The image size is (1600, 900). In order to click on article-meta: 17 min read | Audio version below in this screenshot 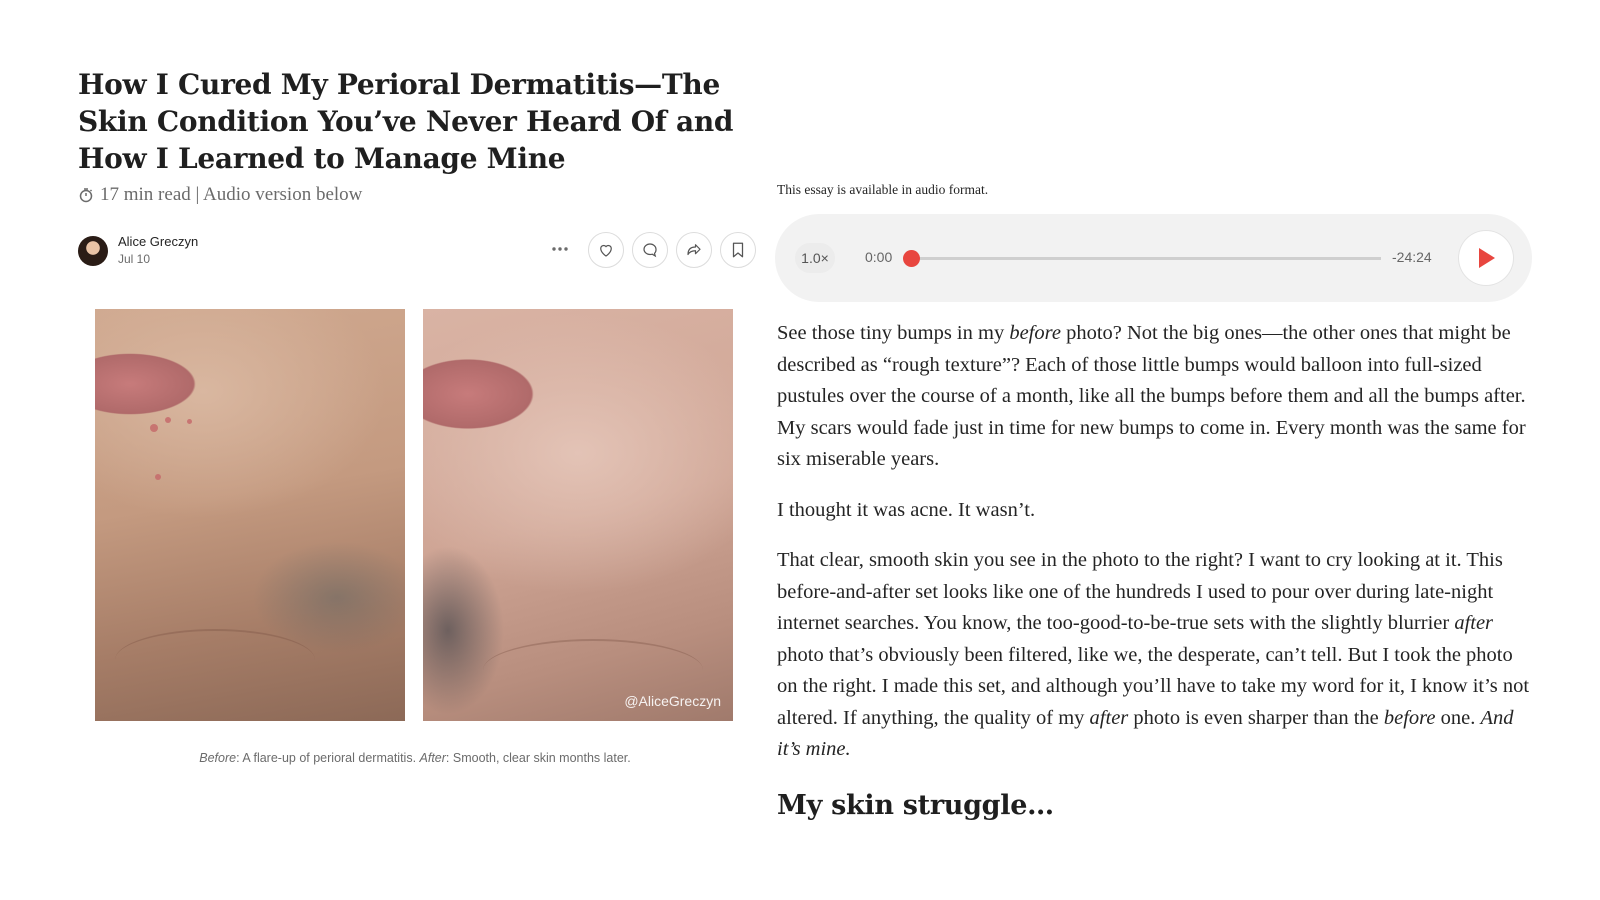, I will do `click(220, 195)`.